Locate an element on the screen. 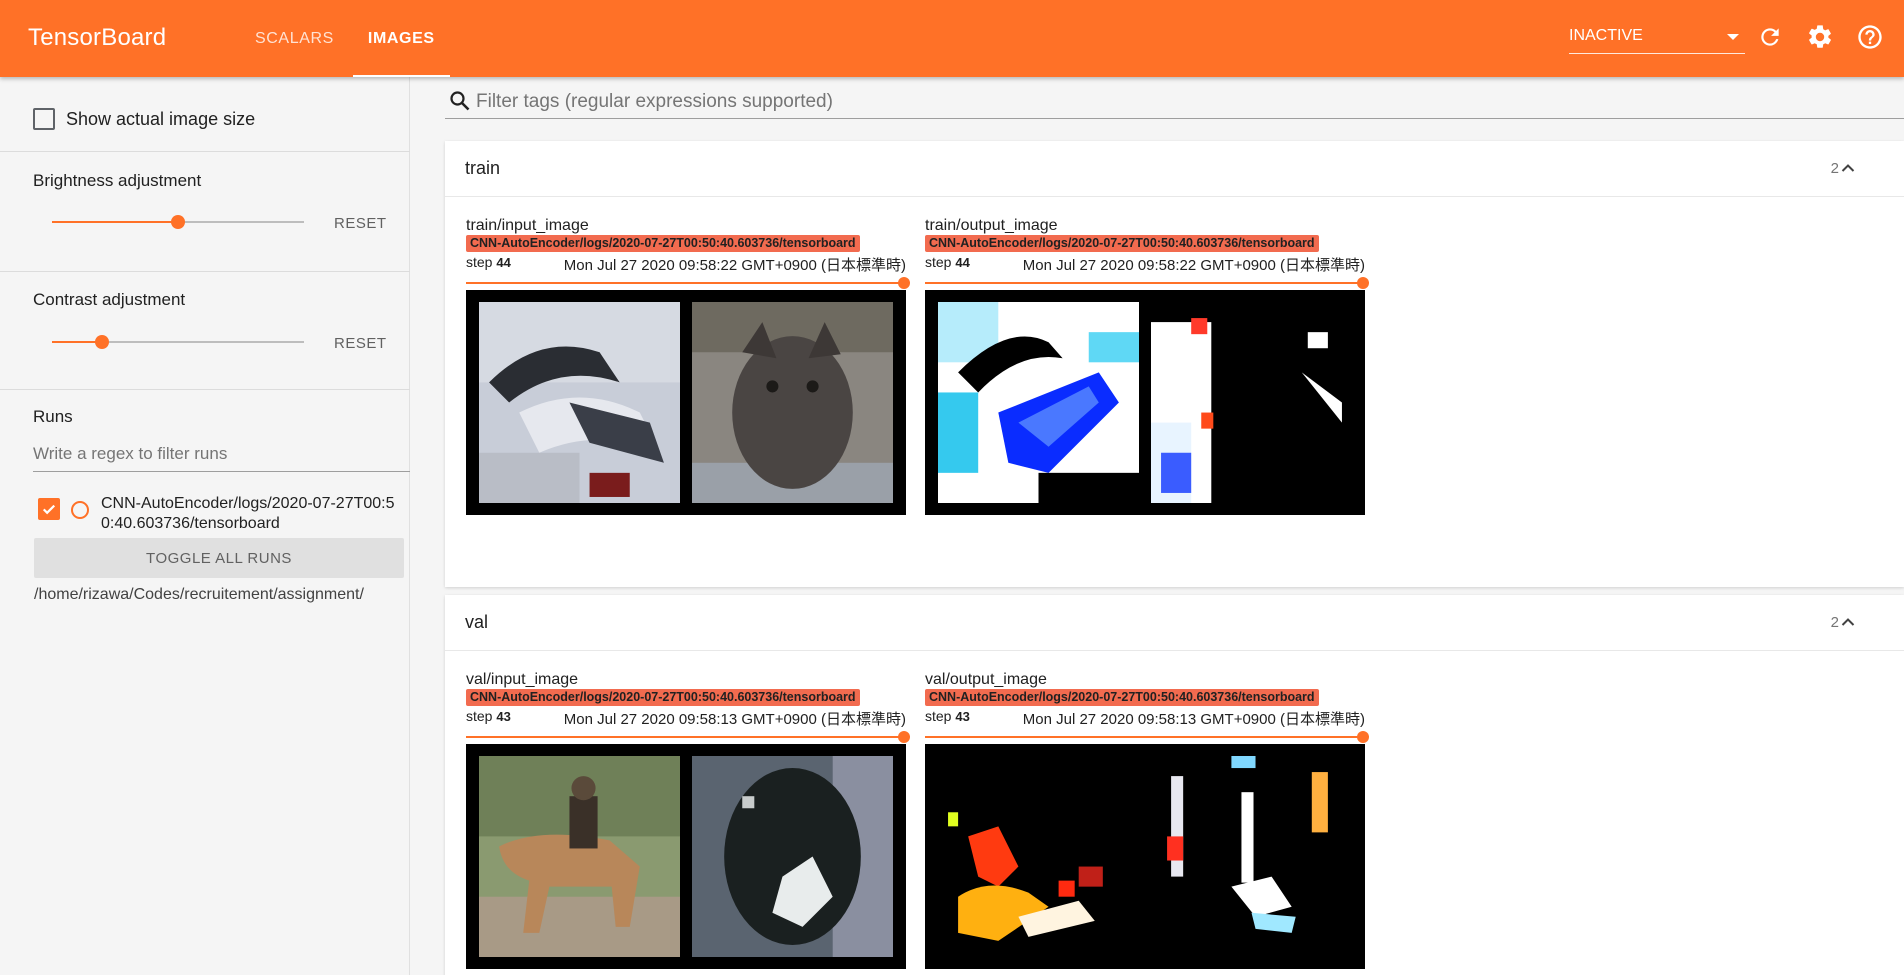 Image resolution: width=1904 pixels, height=975 pixels. show-actual-size-checkbox: Show actual image size is located at coordinates (144, 119).